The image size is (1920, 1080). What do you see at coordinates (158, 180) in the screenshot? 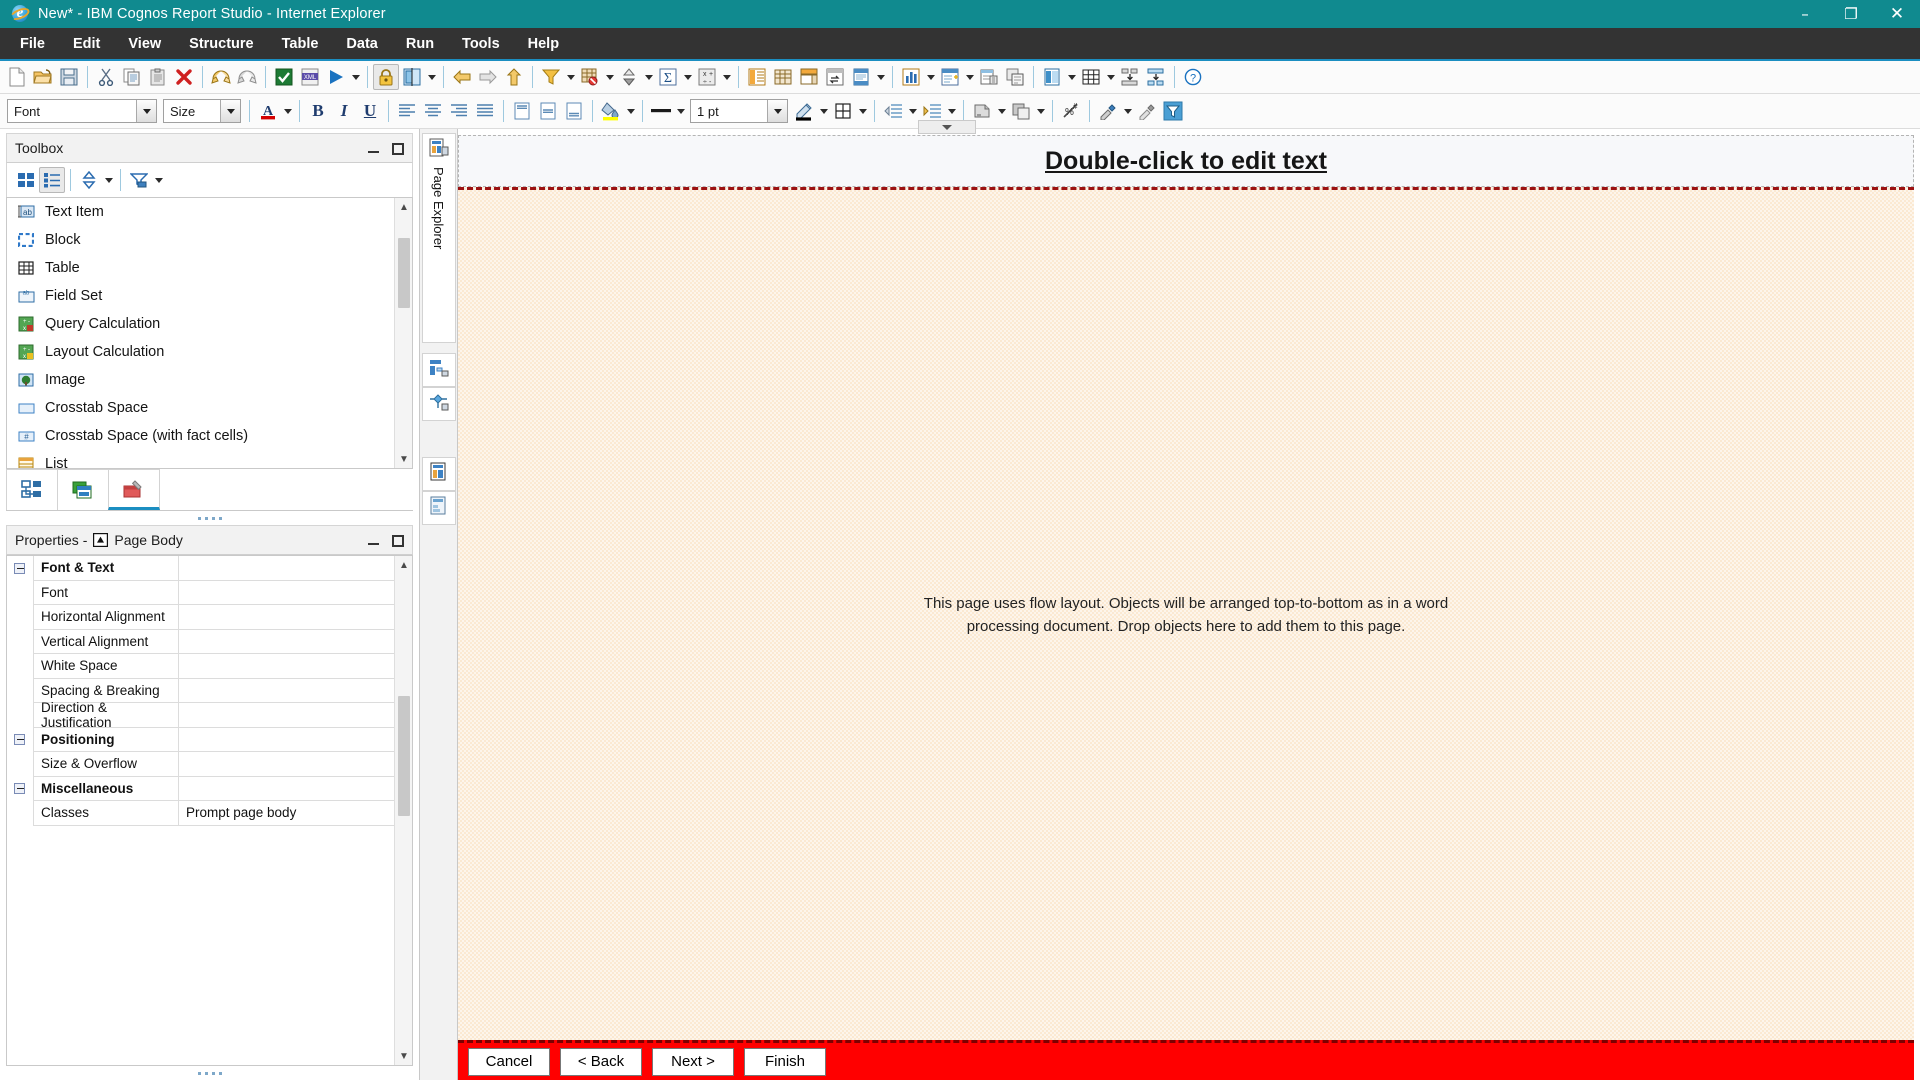
I see `filter-toolbox-caret-icon` at bounding box center [158, 180].